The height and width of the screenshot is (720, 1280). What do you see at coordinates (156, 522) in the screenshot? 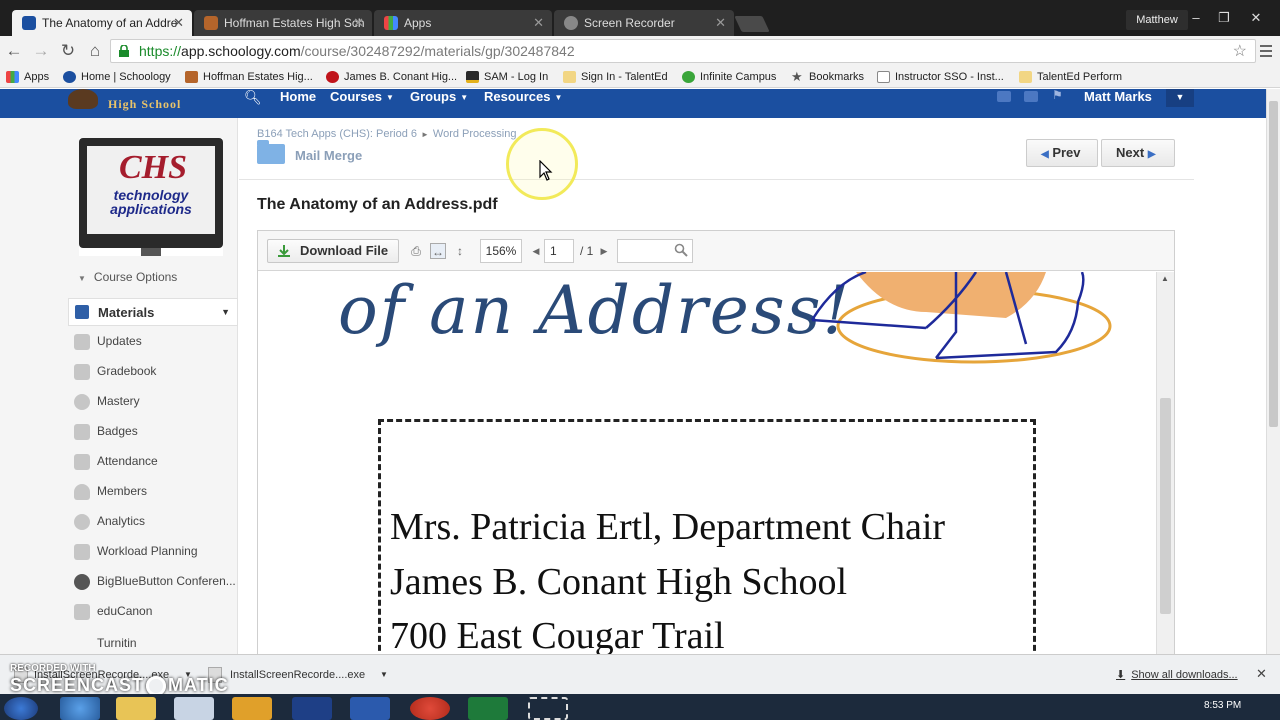
I see `sidebar-item-analytics: Analytics` at bounding box center [156, 522].